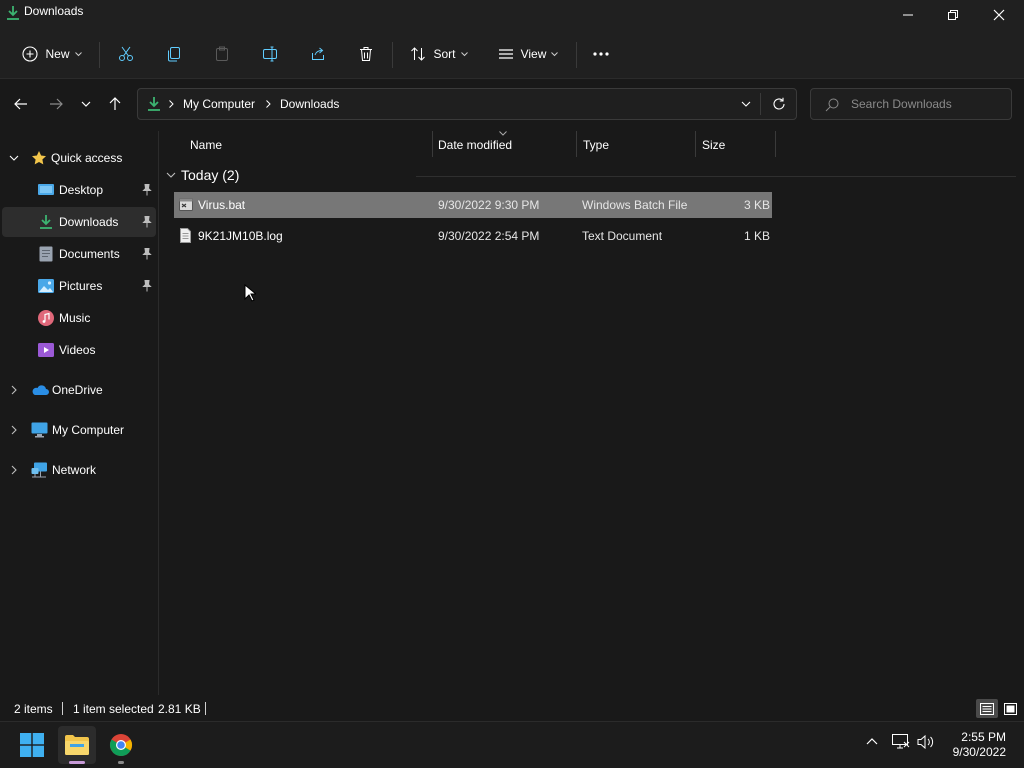  I want to click on breadcrumb-my-computer: My Computer, so click(219, 104).